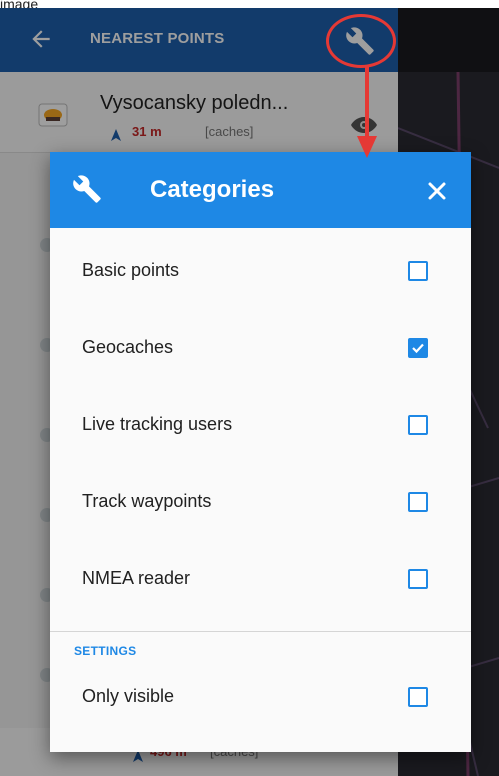  What do you see at coordinates (437, 191) in the screenshot?
I see `close-icon` at bounding box center [437, 191].